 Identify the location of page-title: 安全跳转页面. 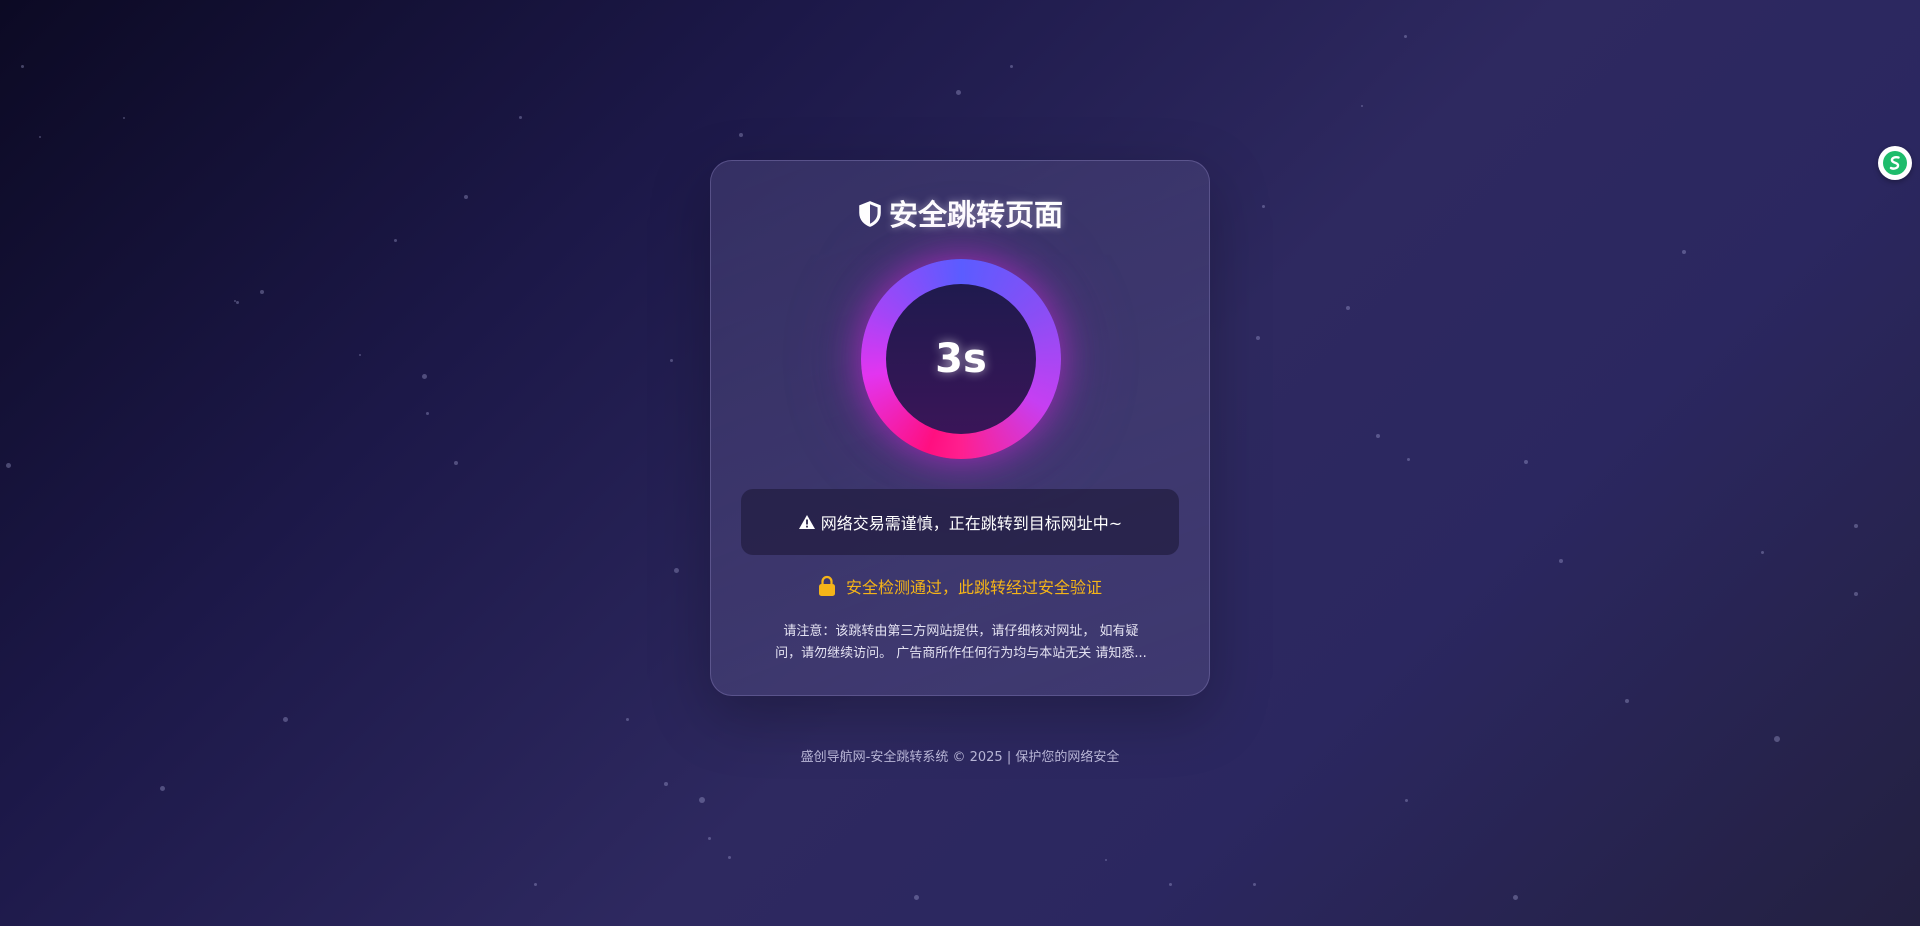
(960, 215).